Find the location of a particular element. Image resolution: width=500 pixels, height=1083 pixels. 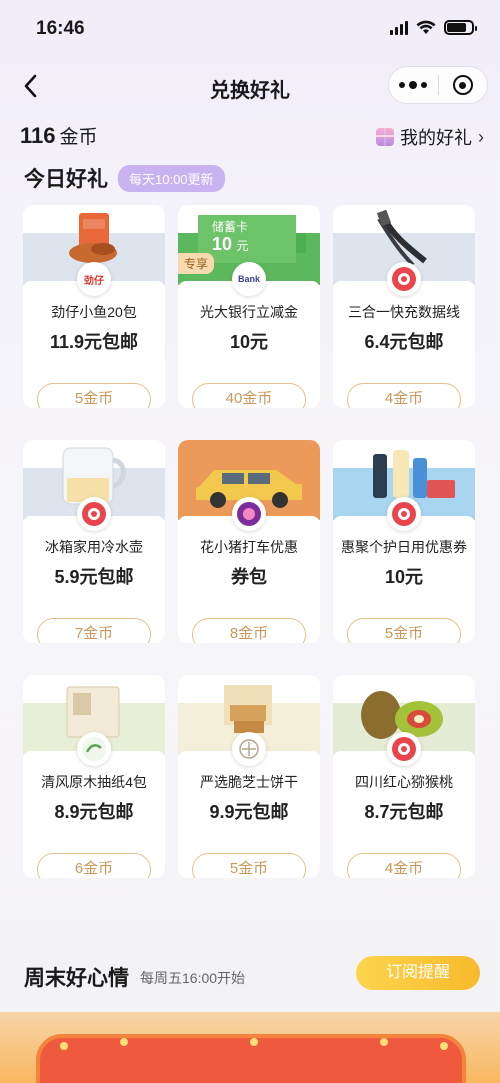

gift-price: 9.9元包邮 is located at coordinates (249, 812).